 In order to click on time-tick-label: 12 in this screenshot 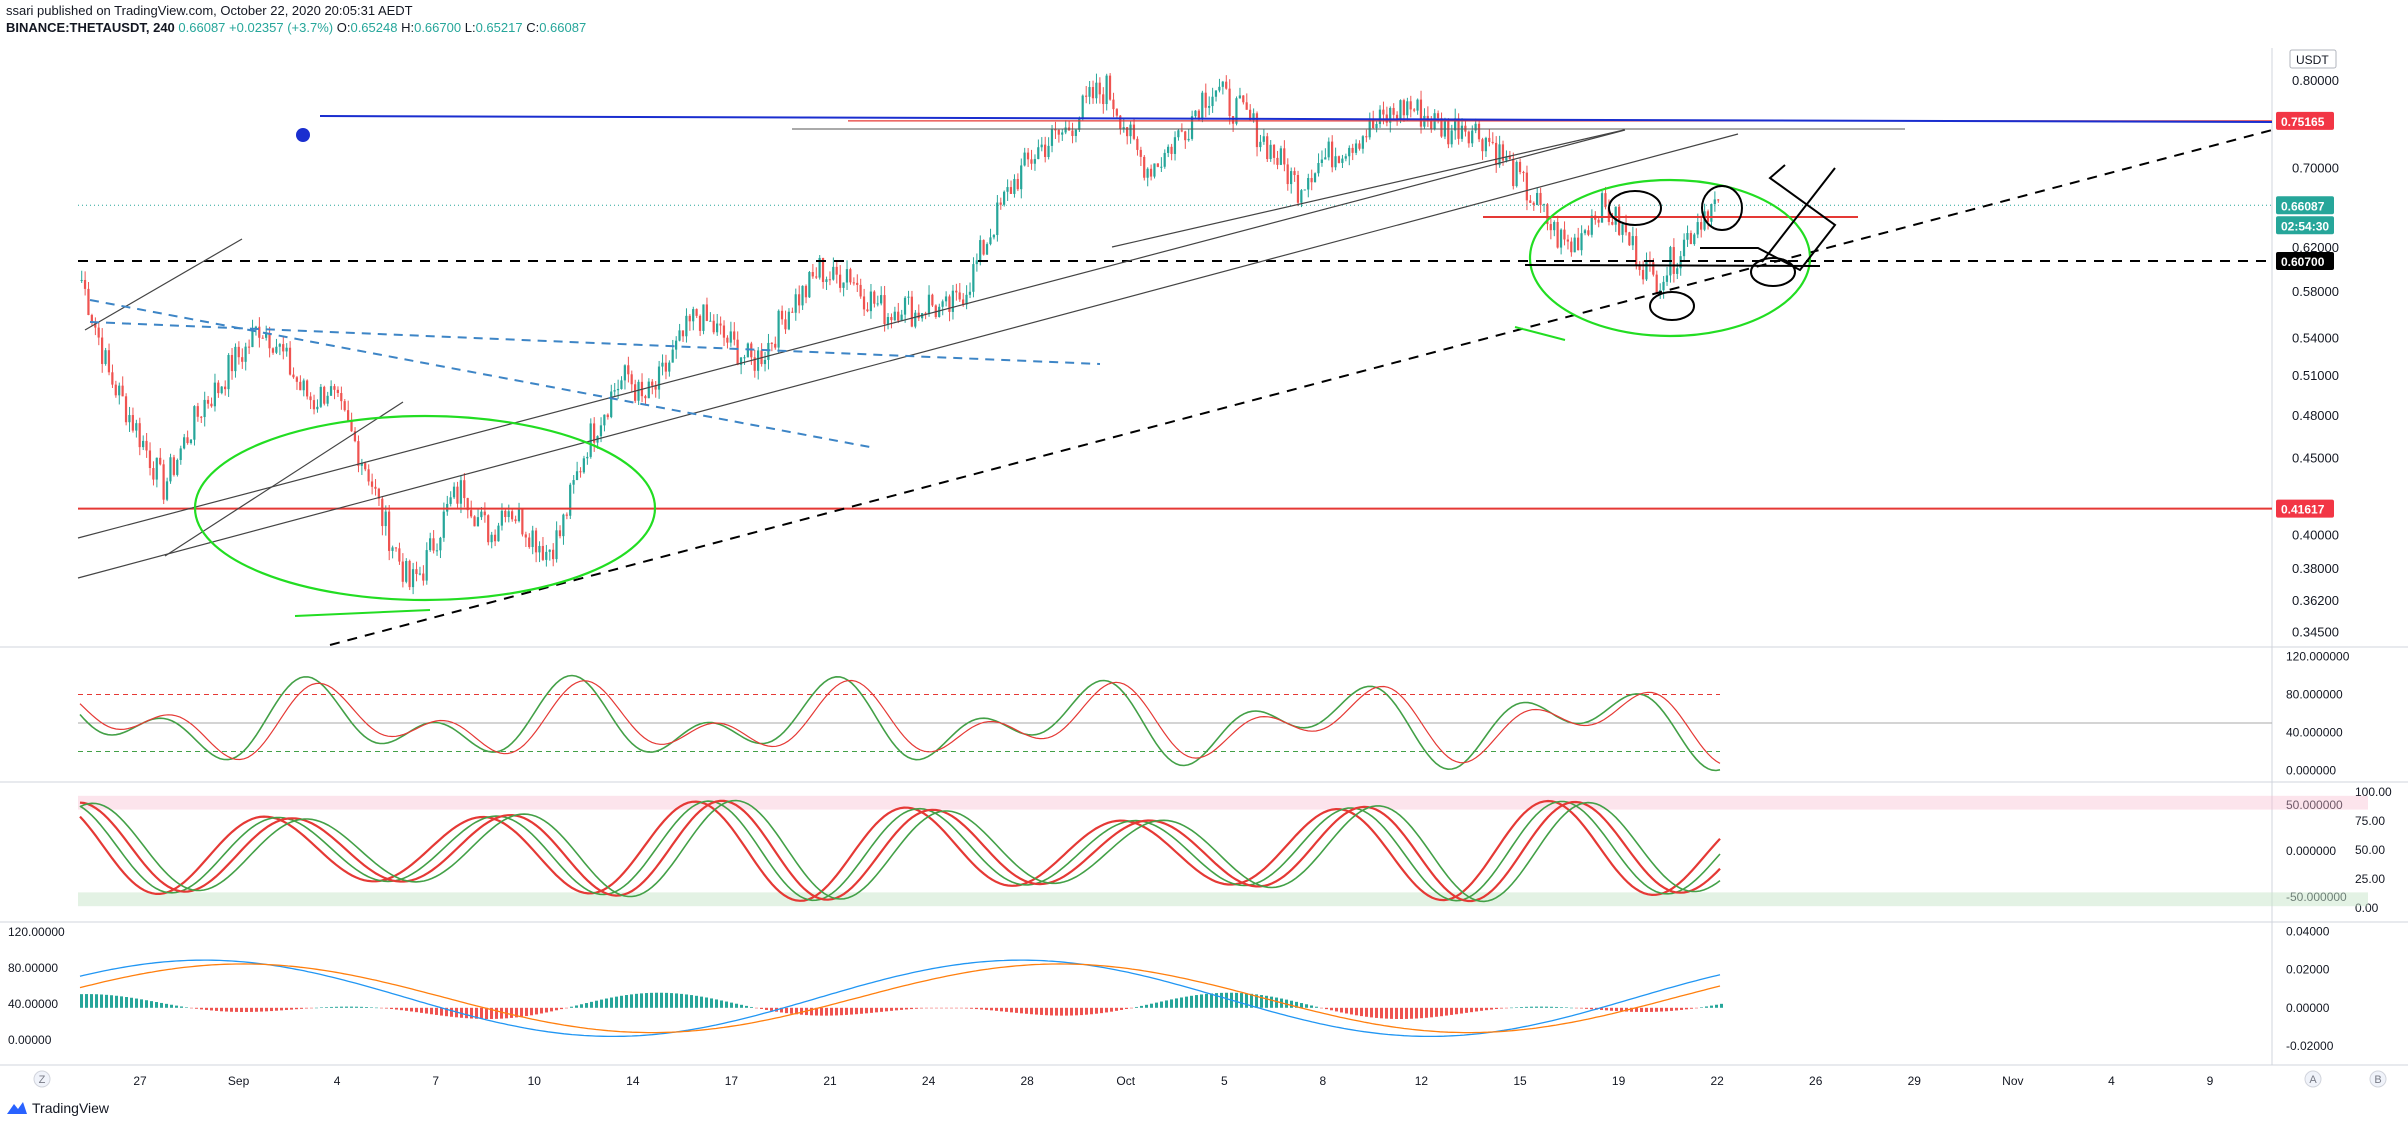, I will do `click(1422, 1081)`.